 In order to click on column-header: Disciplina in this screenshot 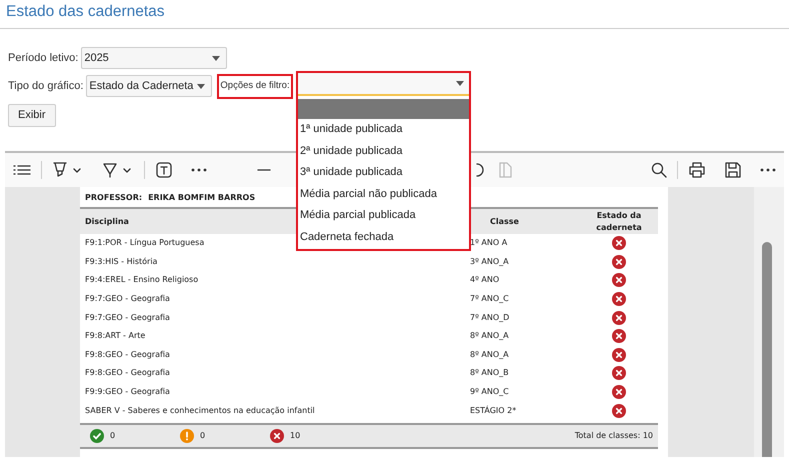, I will do `click(107, 222)`.